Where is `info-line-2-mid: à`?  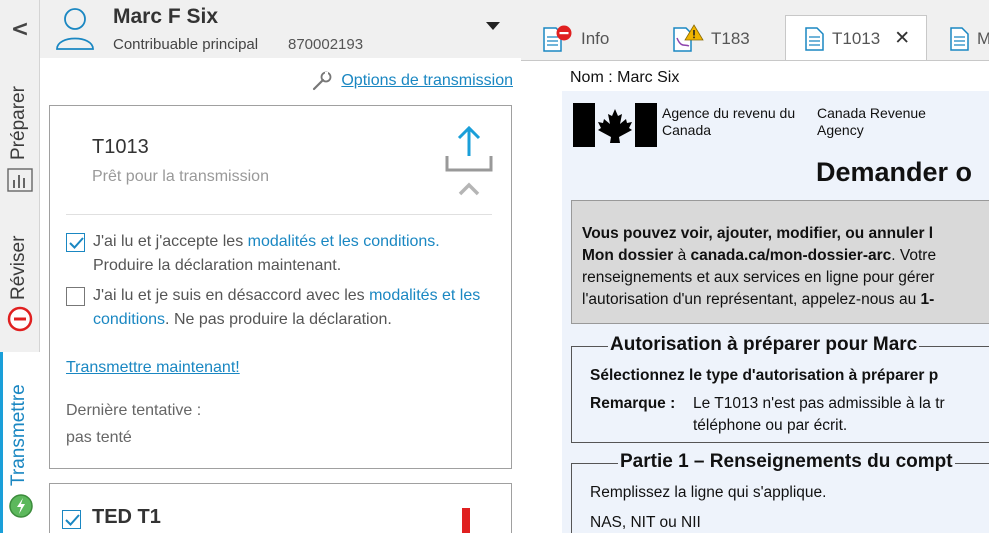 info-line-2-mid: à is located at coordinates (682, 255).